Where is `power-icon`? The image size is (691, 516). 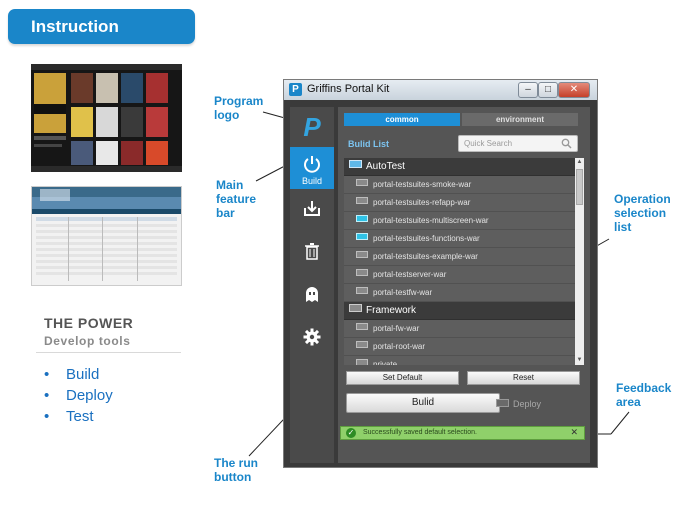 power-icon is located at coordinates (312, 164).